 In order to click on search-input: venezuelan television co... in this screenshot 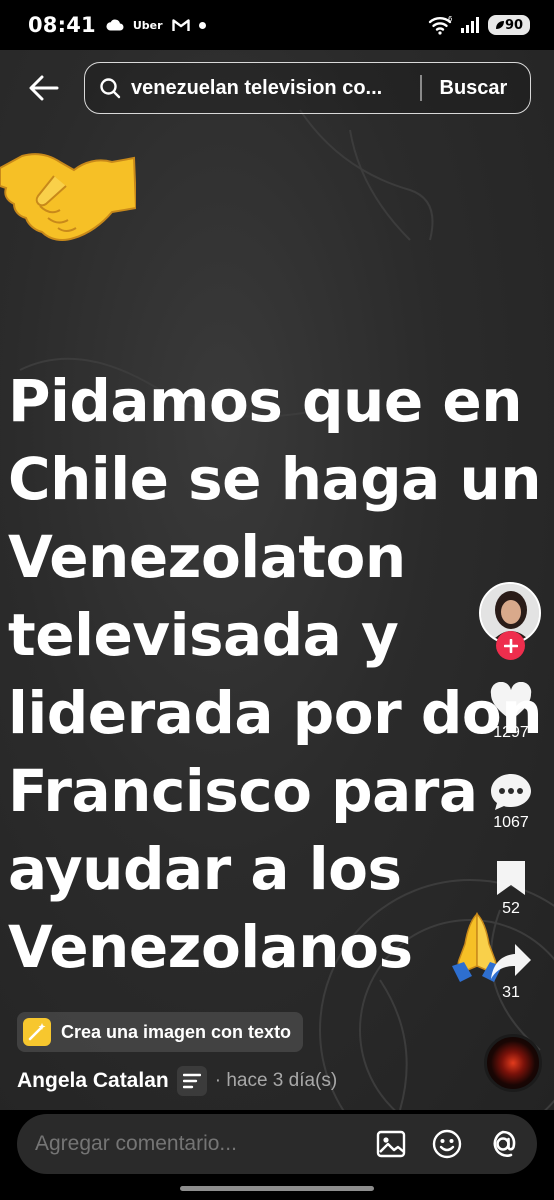, I will do `click(268, 88)`.